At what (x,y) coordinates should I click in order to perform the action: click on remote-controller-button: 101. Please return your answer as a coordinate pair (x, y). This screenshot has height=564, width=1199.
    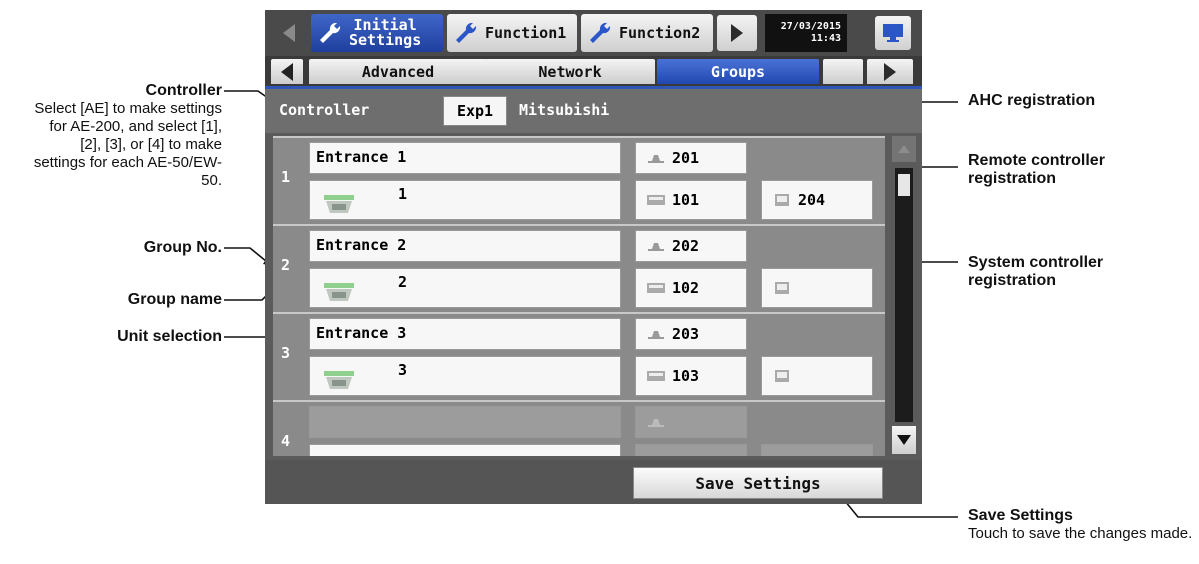
    Looking at the image, I should click on (691, 200).